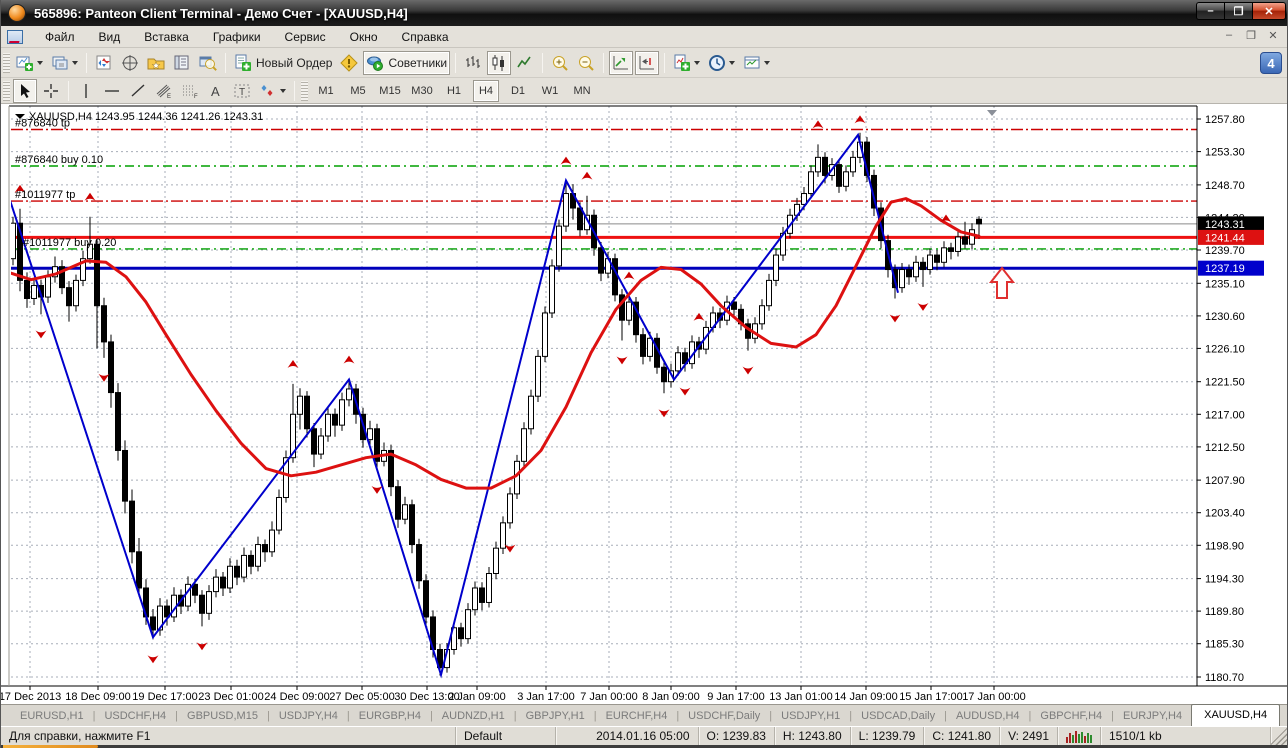 The height and width of the screenshot is (748, 1288). I want to click on timeframe-h1: H1, so click(454, 91).